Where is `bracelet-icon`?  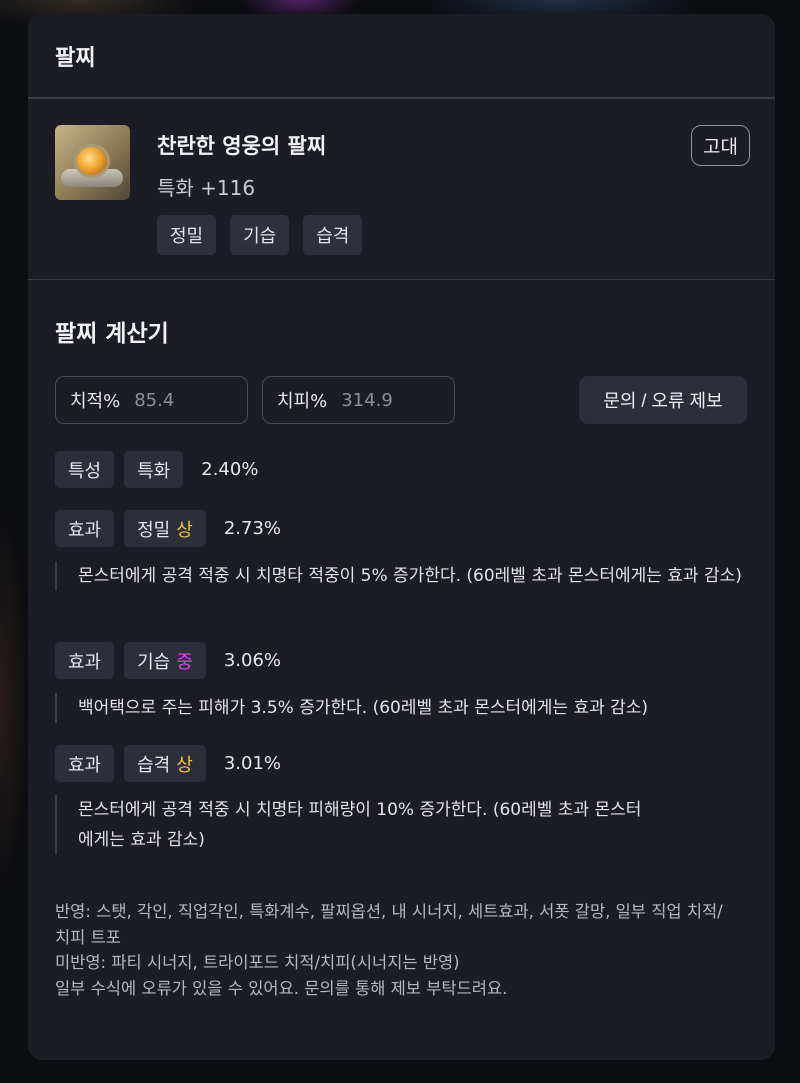 bracelet-icon is located at coordinates (92, 162).